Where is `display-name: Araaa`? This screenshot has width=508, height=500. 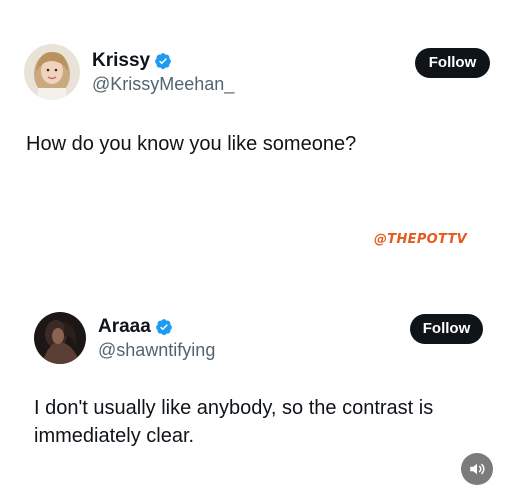 display-name: Araaa is located at coordinates (124, 327).